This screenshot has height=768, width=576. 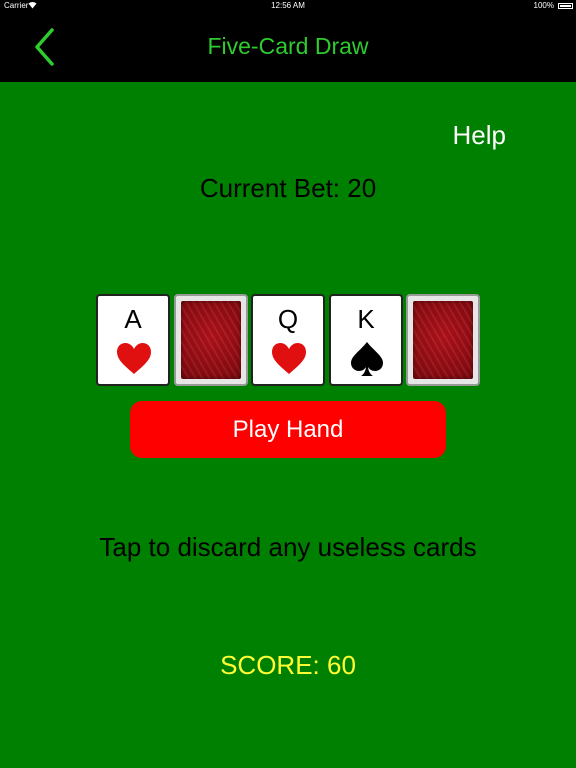 What do you see at coordinates (288, 319) in the screenshot?
I see `card-rank: Q` at bounding box center [288, 319].